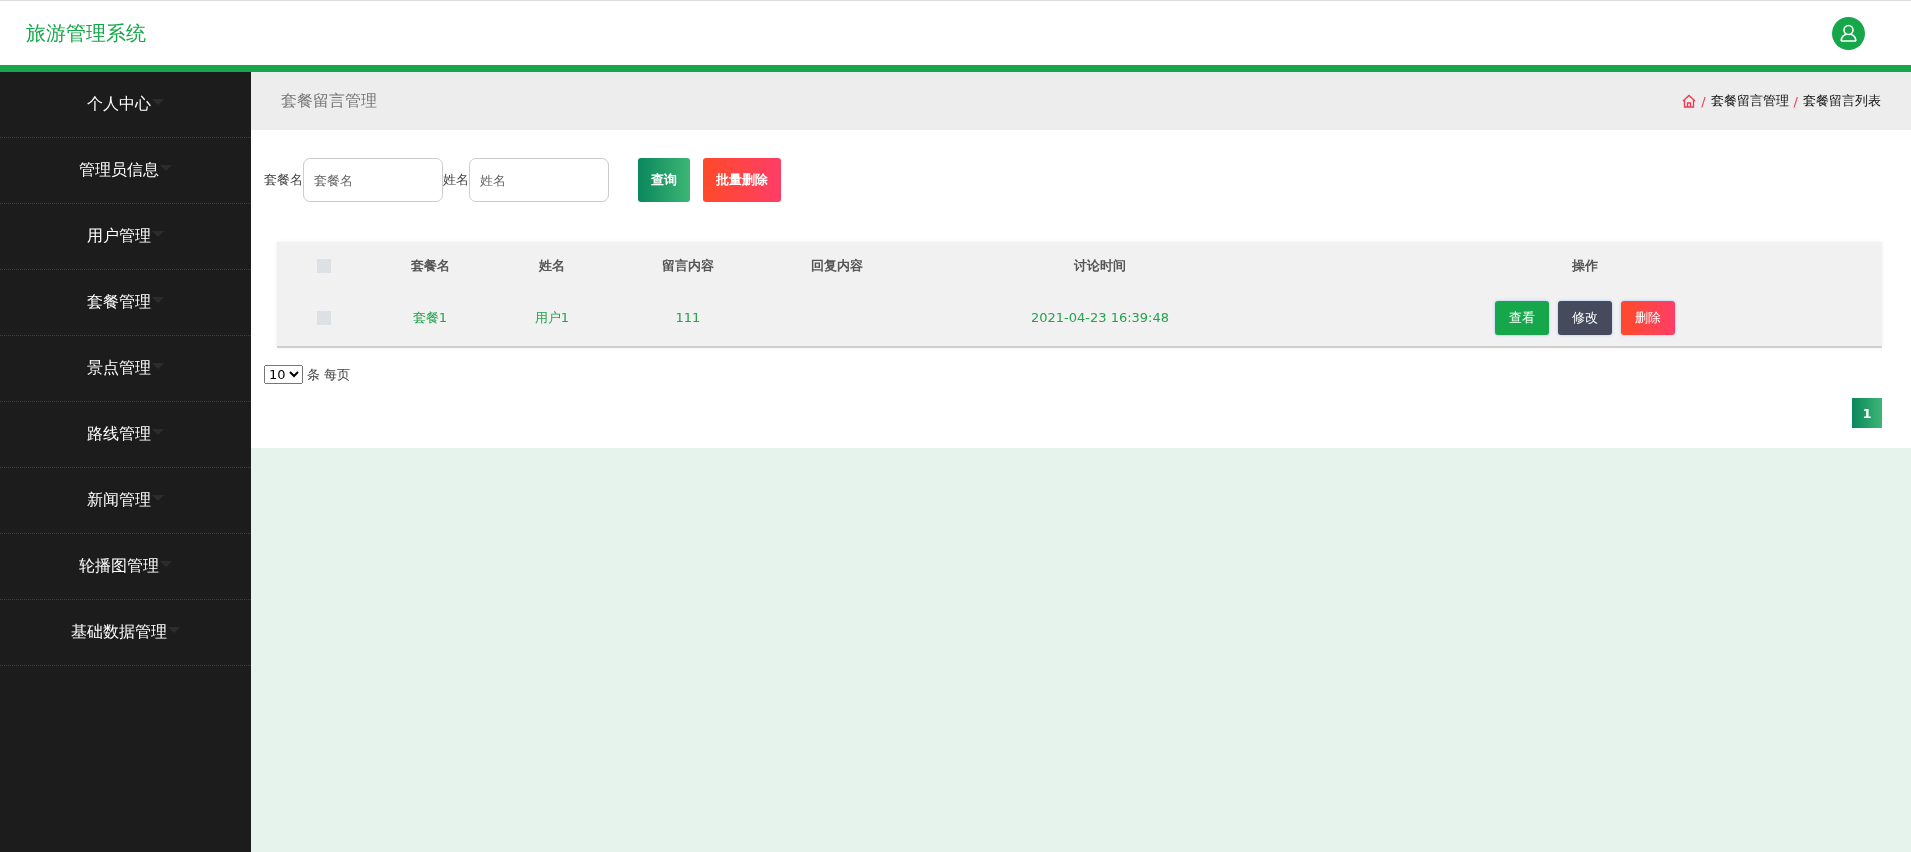 This screenshot has width=1911, height=852. What do you see at coordinates (125, 500) in the screenshot?
I see `sidebar-menu-item: 新闻管理` at bounding box center [125, 500].